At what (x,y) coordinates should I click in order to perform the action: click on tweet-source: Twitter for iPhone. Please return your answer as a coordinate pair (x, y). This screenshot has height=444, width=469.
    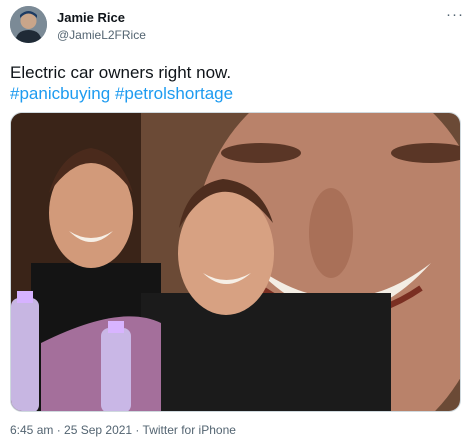
    Looking at the image, I should click on (189, 430).